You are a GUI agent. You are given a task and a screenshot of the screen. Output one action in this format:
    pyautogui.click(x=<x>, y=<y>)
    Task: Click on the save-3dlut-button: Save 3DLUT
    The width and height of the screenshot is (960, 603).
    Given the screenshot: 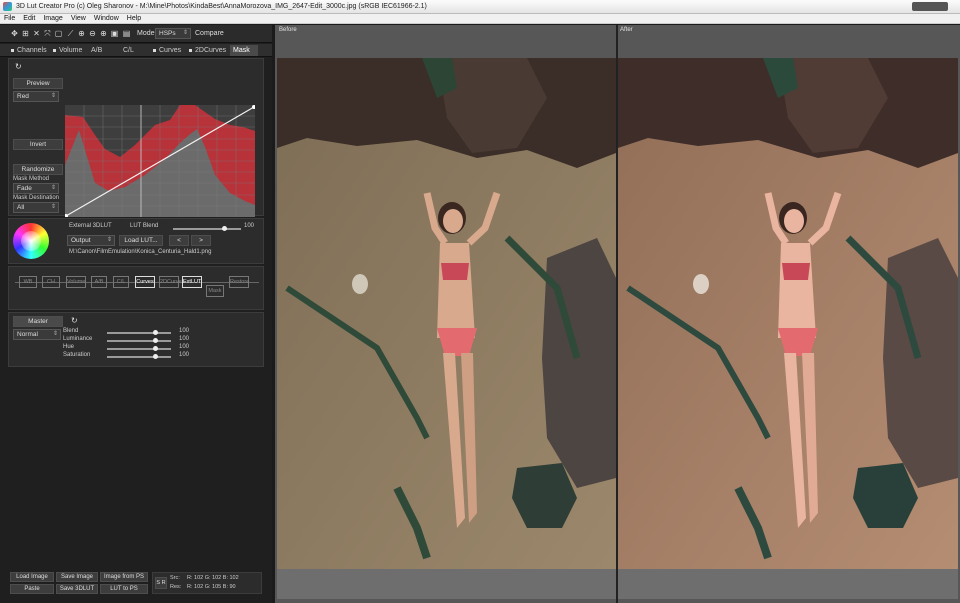 What is the action you would take?
    pyautogui.click(x=77, y=589)
    